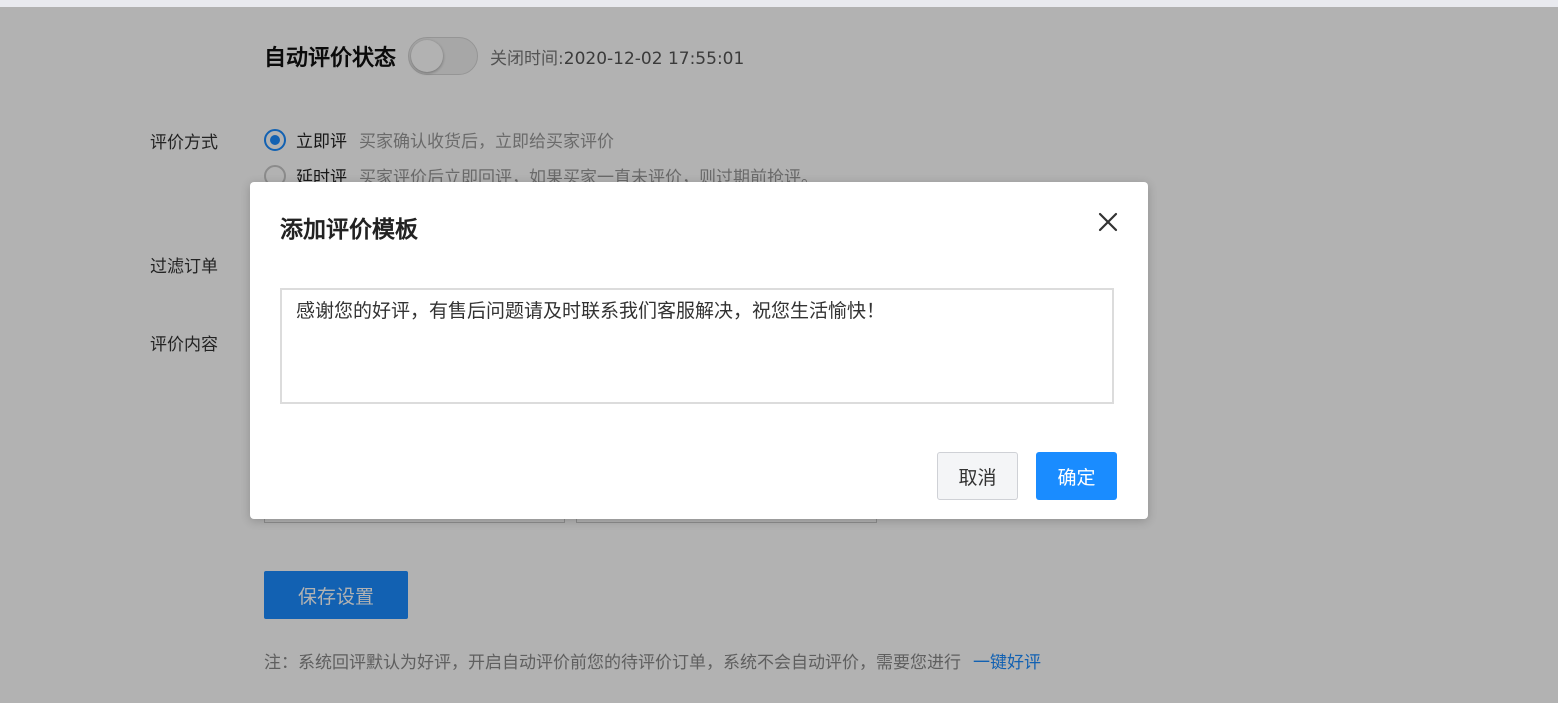  What do you see at coordinates (1076, 476) in the screenshot?
I see `confirm-button: 确定` at bounding box center [1076, 476].